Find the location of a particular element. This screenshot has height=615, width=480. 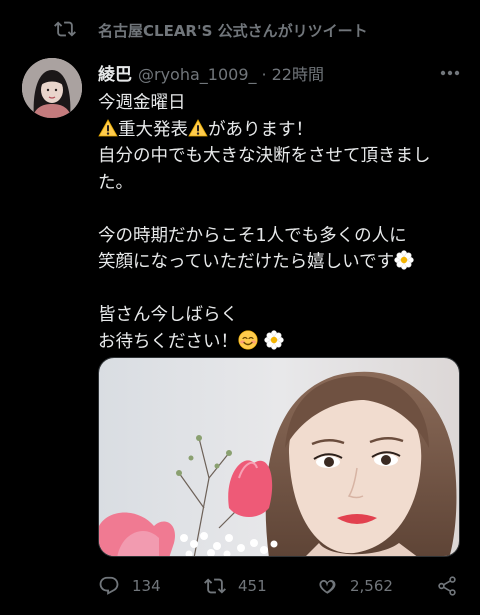

retweeter-label: 名古屋CLEAR'S 公式さんがリツイート is located at coordinates (233, 30).